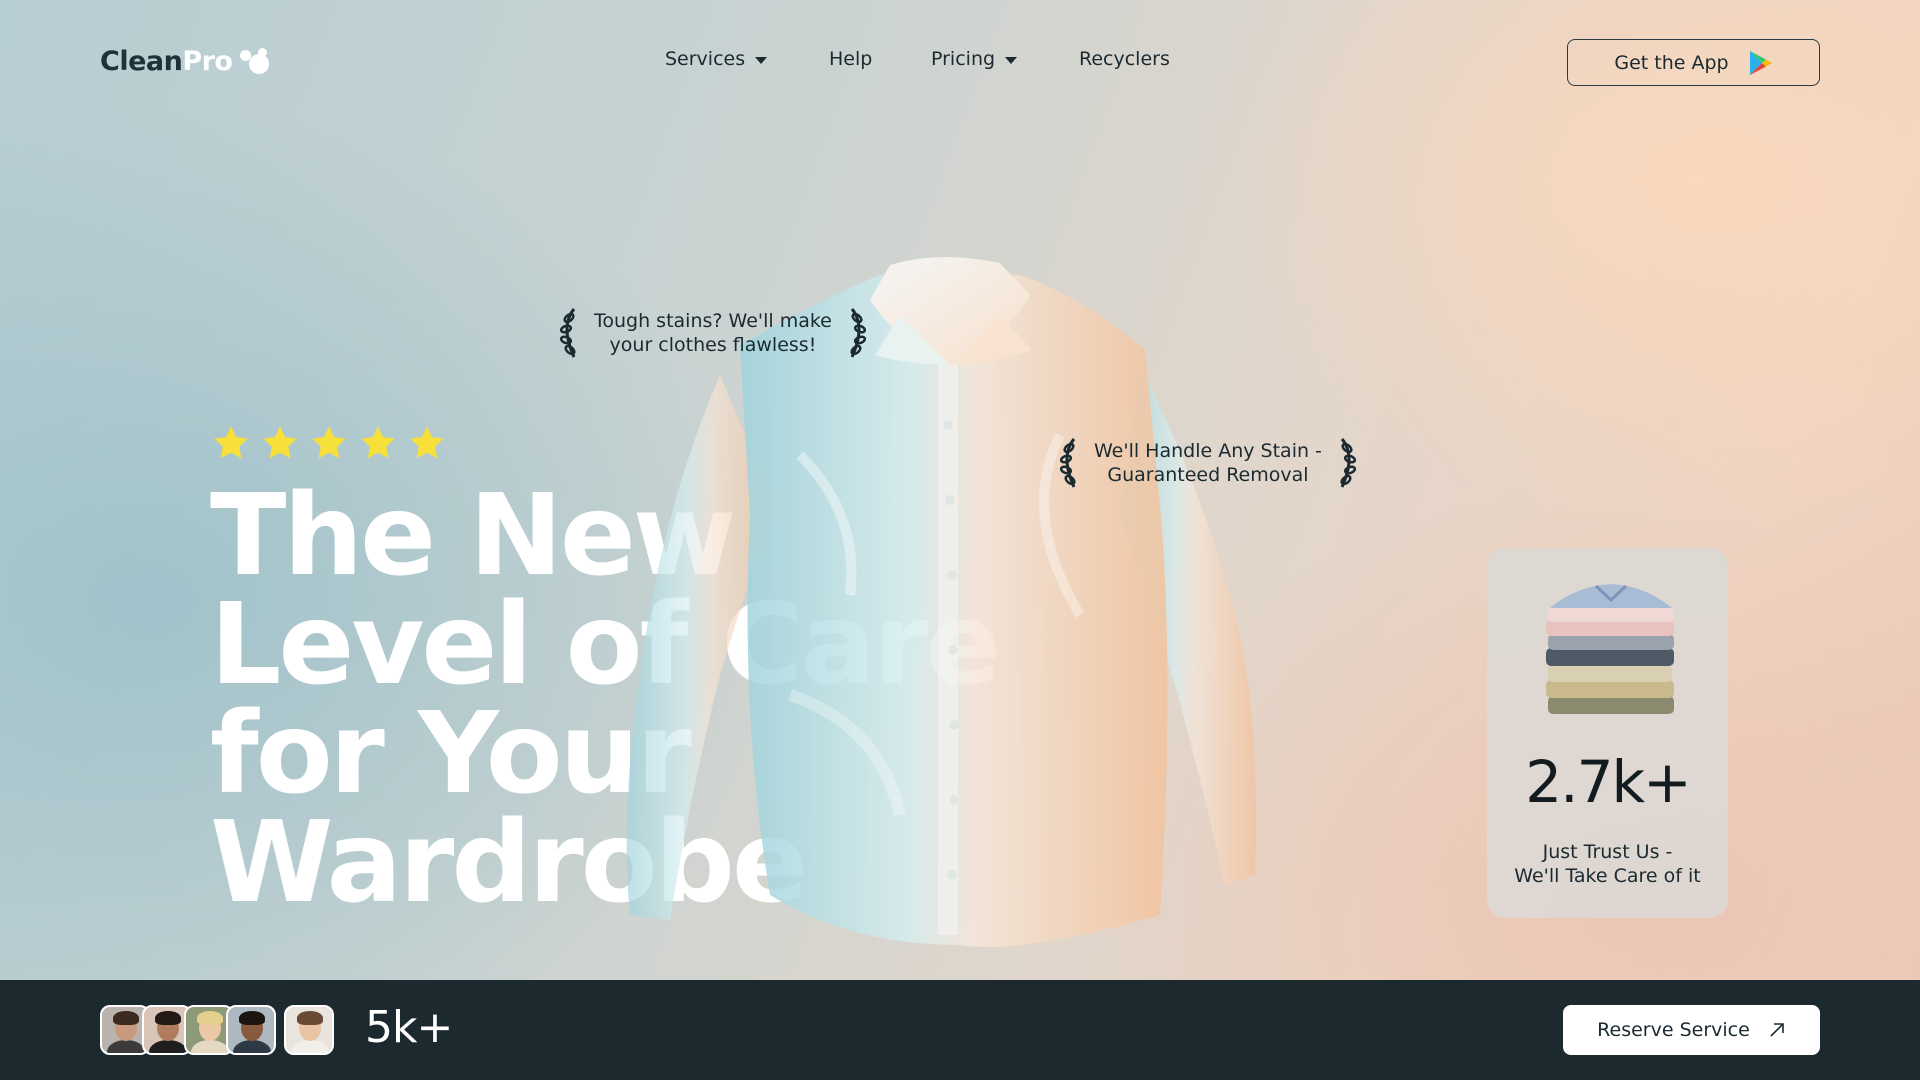 The width and height of the screenshot is (1920, 1080). Describe the element at coordinates (217, 1030) in the screenshot. I see `customer-avatars` at that location.